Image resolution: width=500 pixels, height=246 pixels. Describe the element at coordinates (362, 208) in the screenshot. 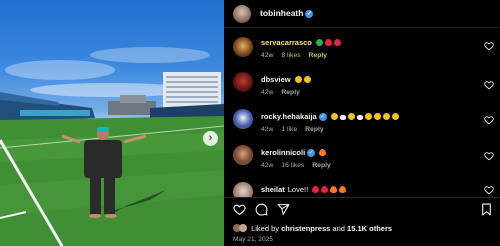

I see `post-actions` at that location.